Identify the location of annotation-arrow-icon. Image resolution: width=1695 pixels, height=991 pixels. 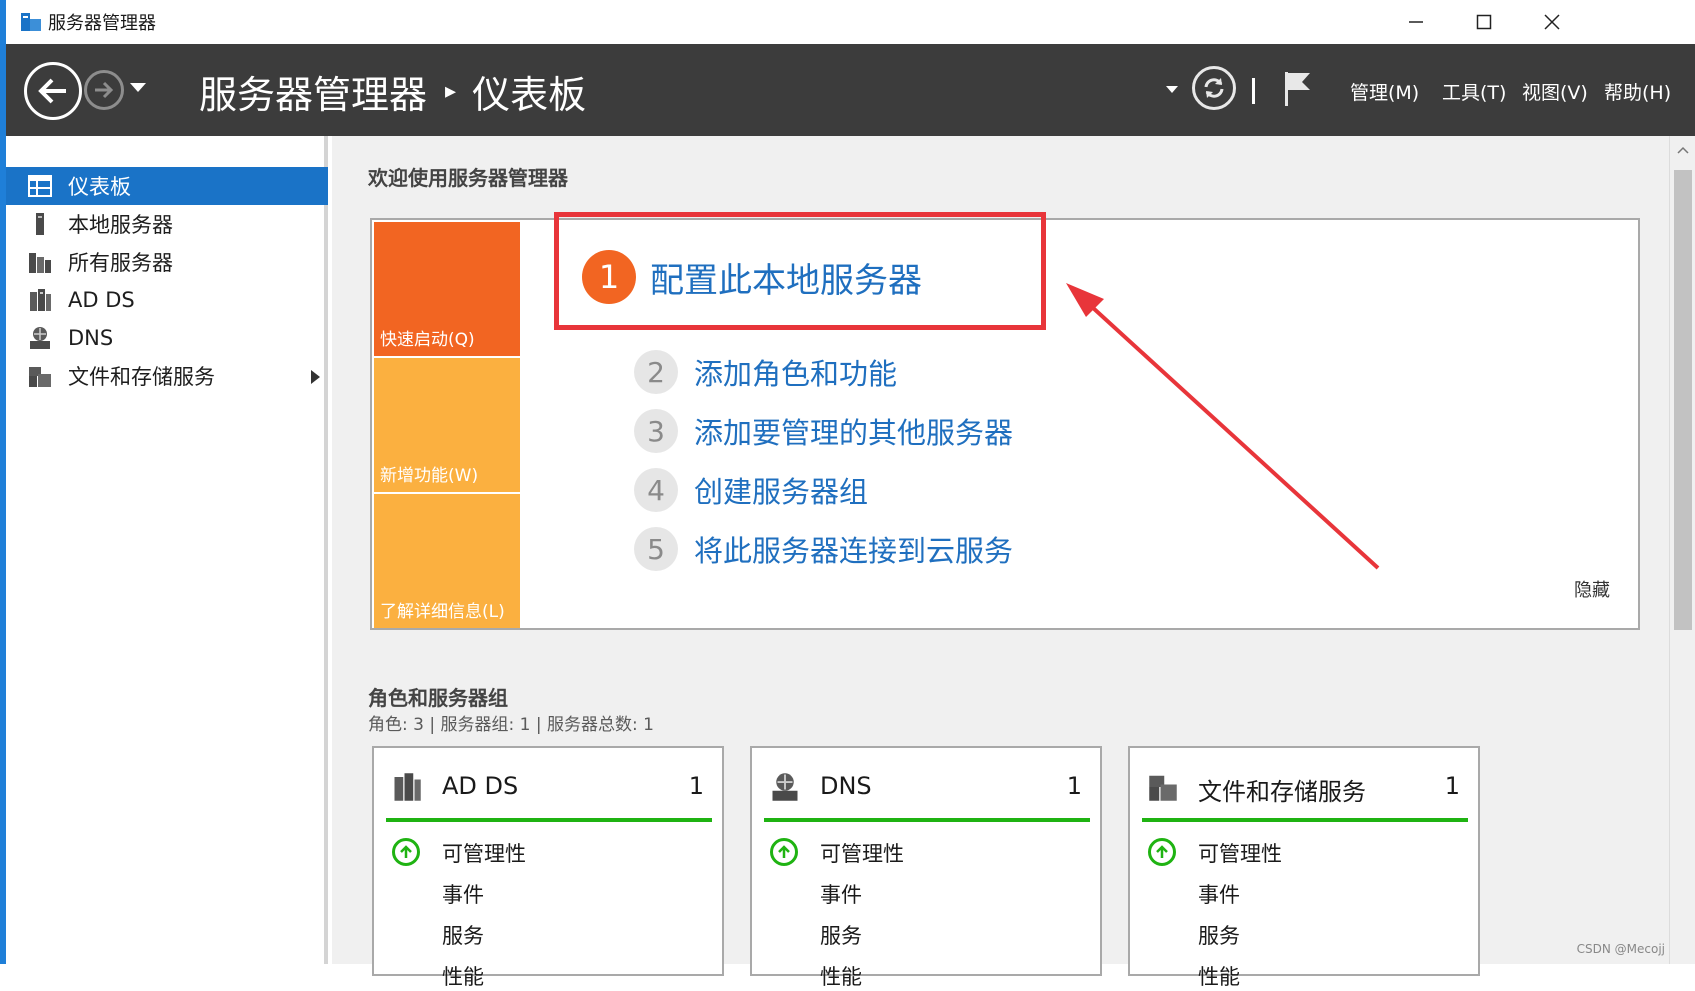
(1223, 426).